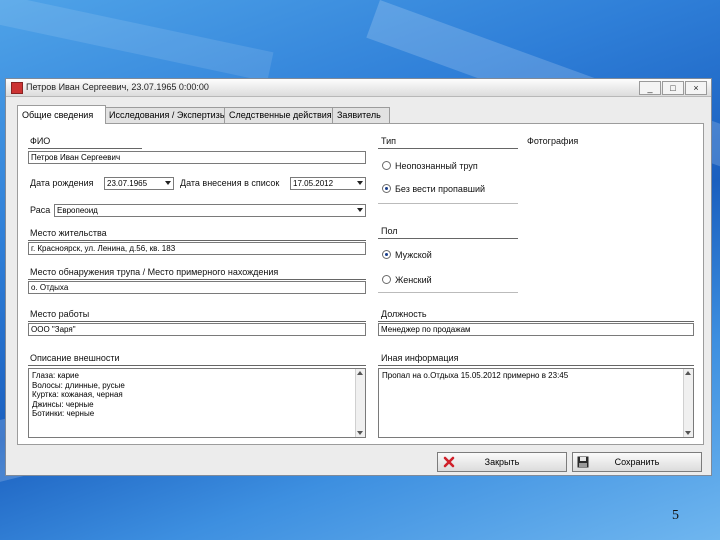  I want to click on found-place-field: о. Отдыха, so click(197, 287).